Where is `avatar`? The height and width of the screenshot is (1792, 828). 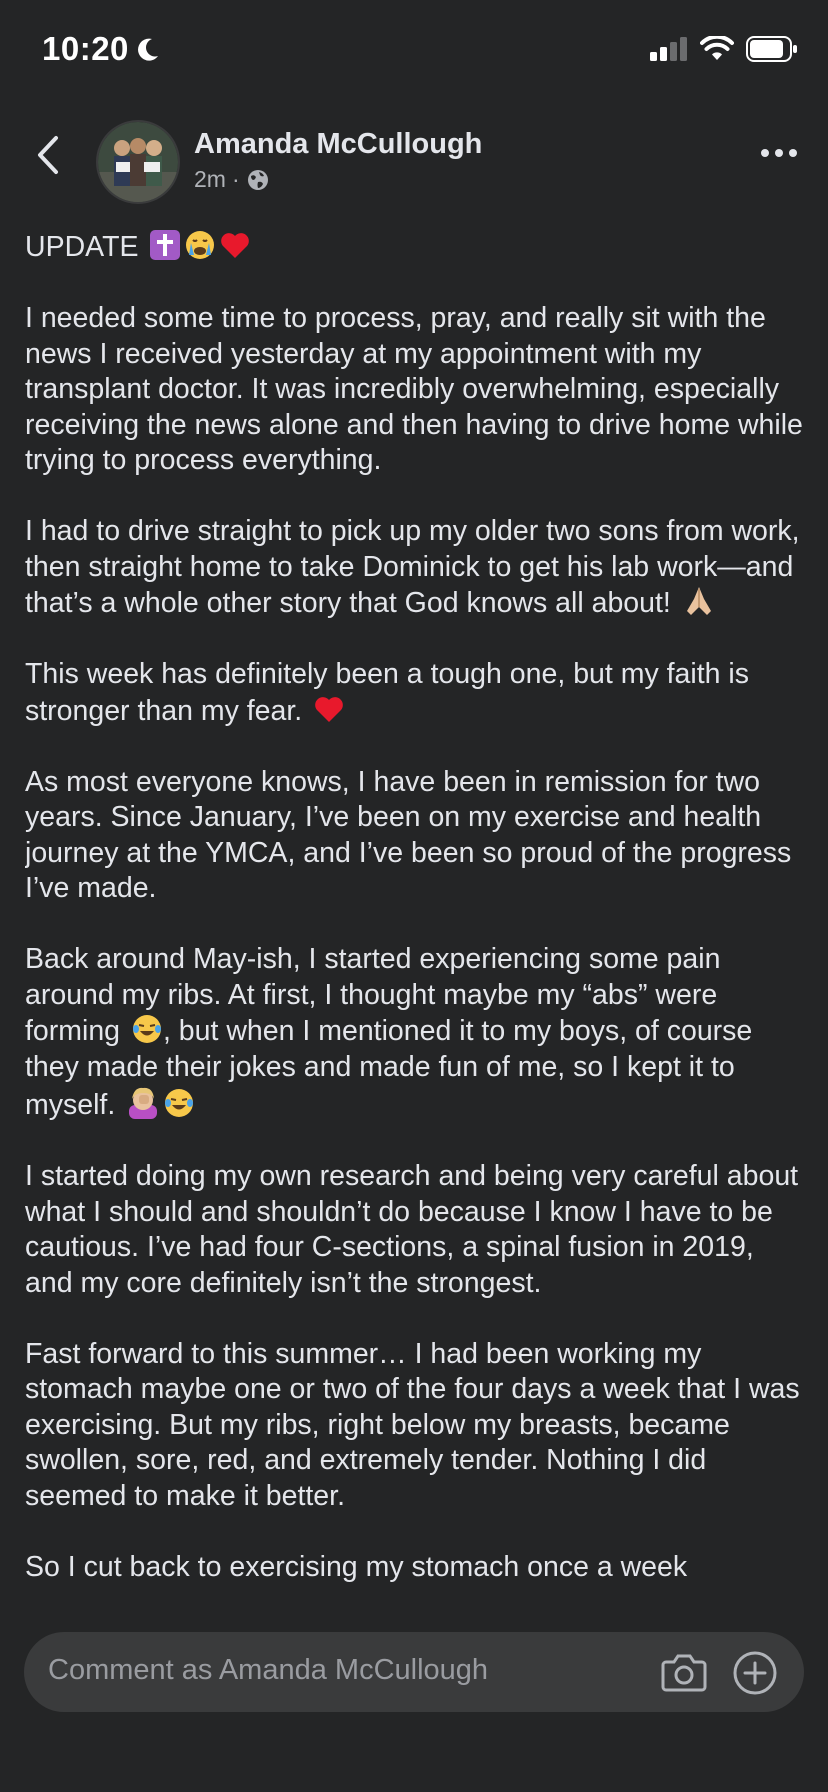
avatar is located at coordinates (138, 162).